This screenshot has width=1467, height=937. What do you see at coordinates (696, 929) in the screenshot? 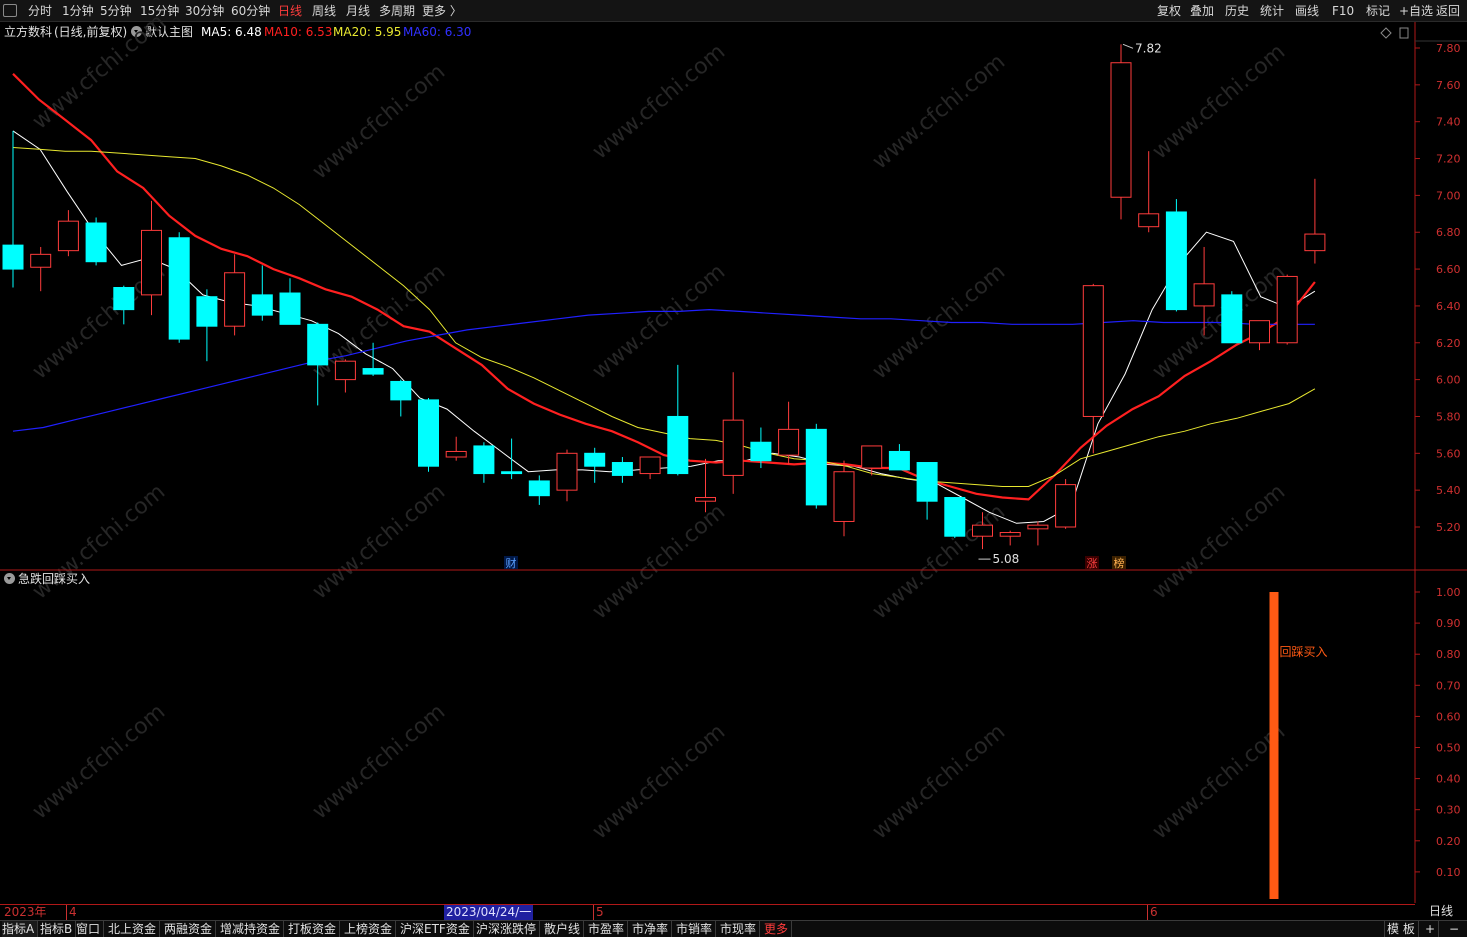
I see `tab-ps: 市销率` at bounding box center [696, 929].